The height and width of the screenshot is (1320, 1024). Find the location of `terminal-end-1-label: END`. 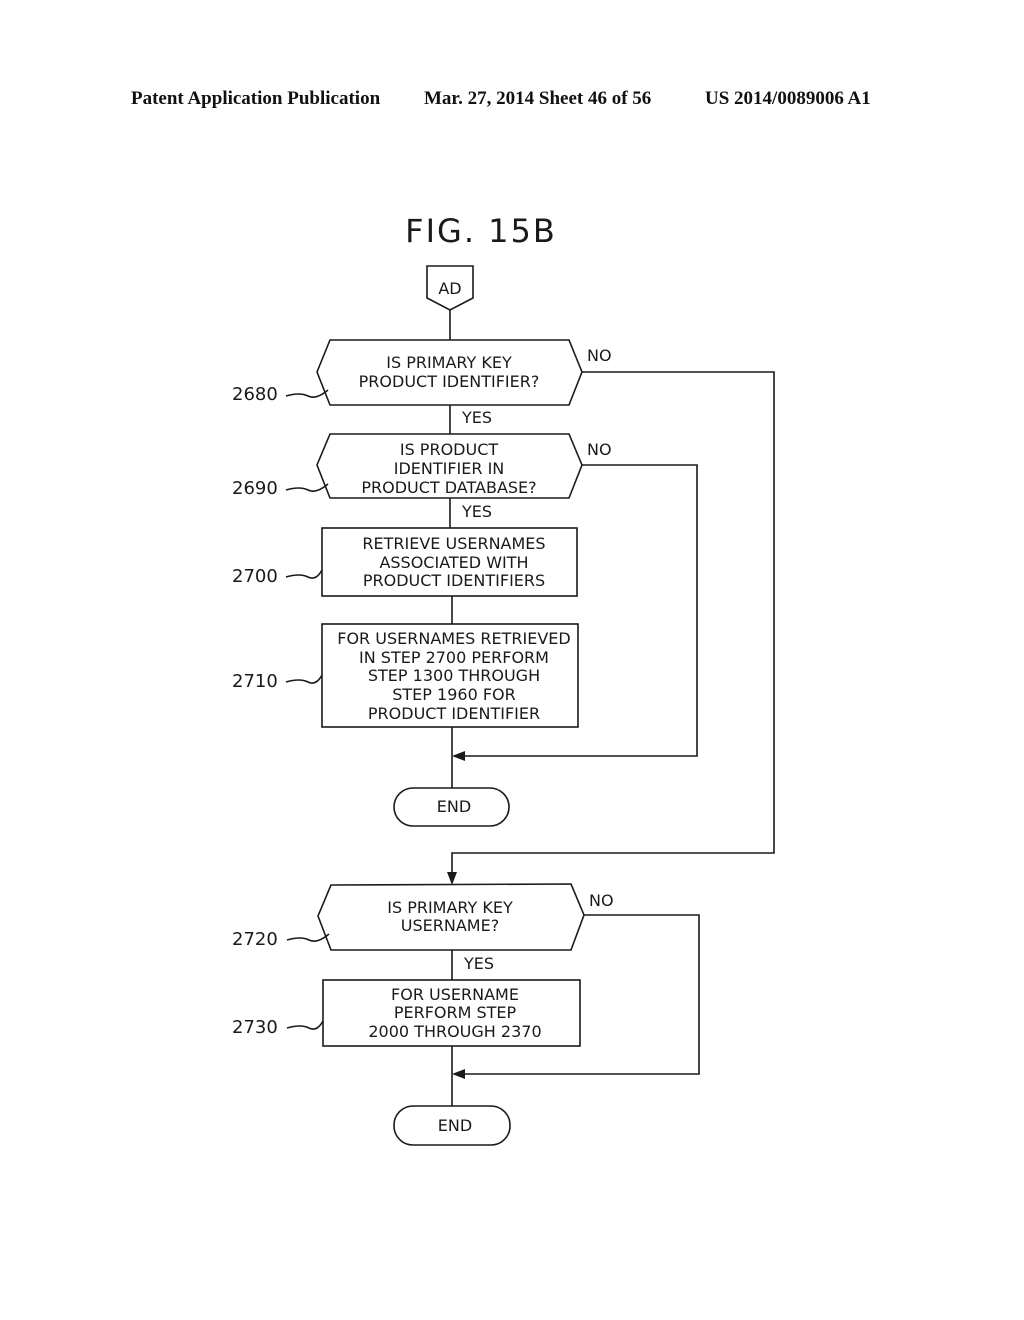

terminal-end-1-label: END is located at coordinates (454, 806).